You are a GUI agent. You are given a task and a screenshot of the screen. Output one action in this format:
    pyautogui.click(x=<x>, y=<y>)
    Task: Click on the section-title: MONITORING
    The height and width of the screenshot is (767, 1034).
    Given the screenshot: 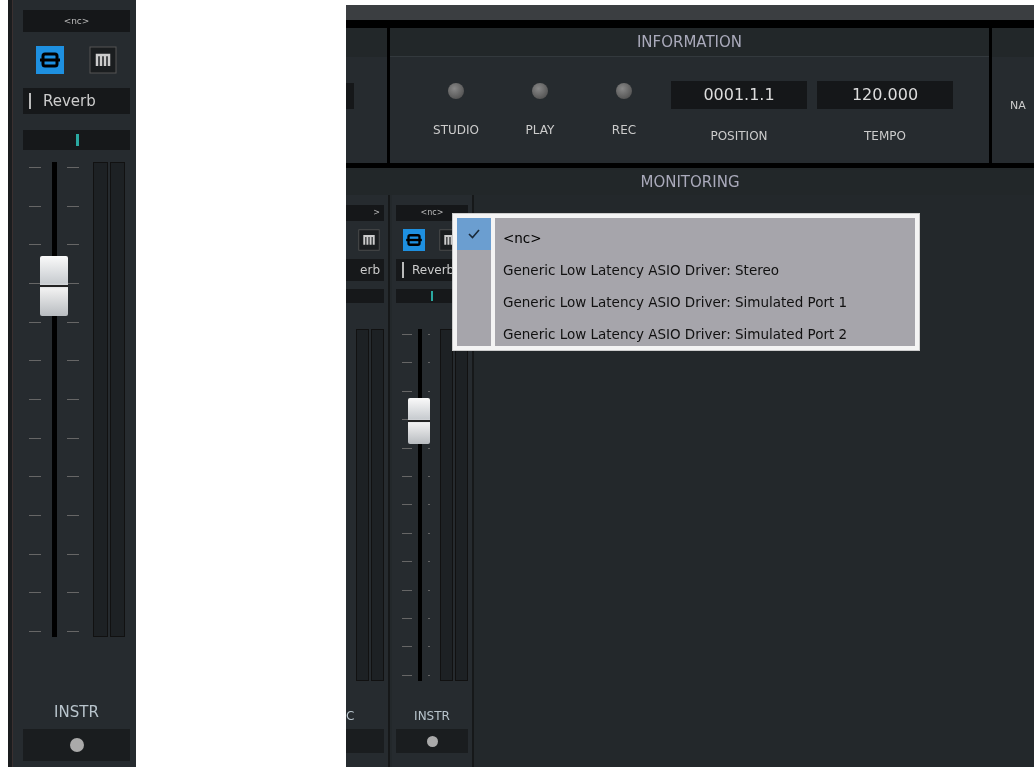 What is the action you would take?
    pyautogui.click(x=690, y=181)
    